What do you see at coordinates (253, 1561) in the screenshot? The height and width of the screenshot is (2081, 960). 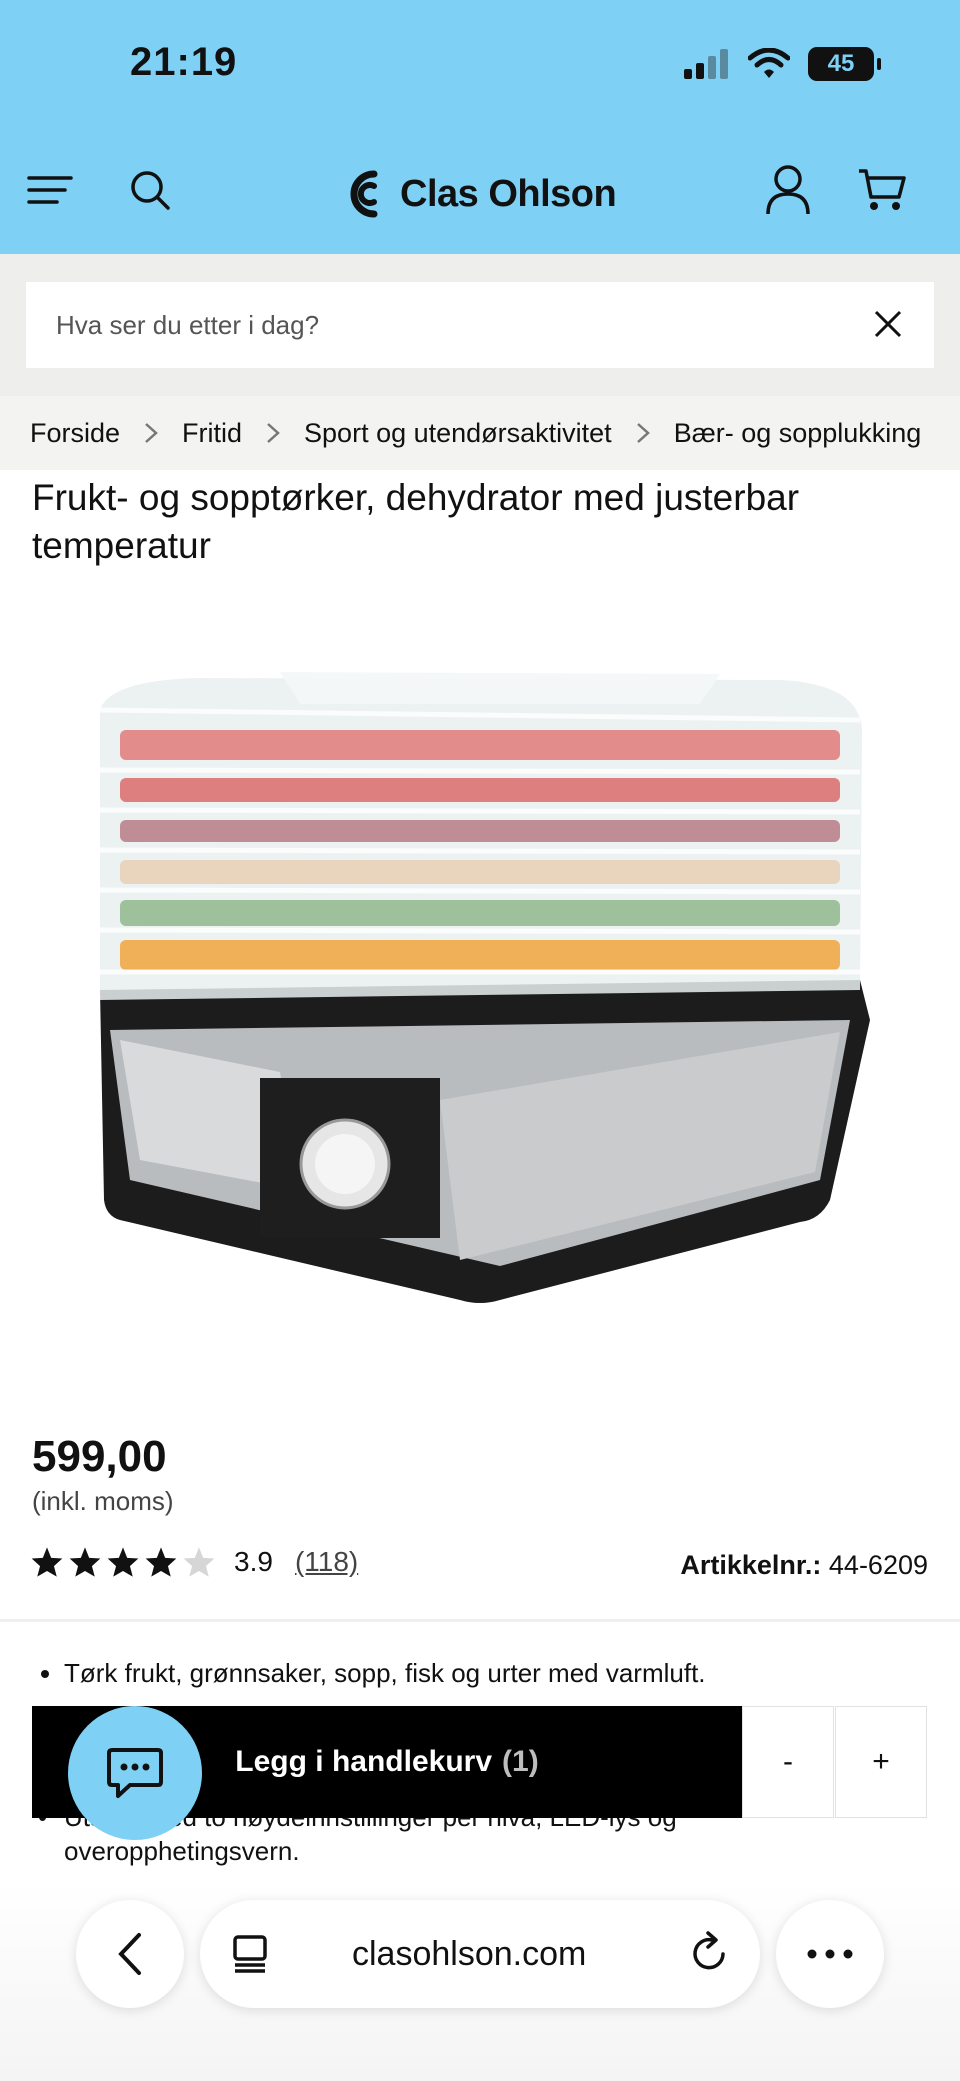 I see `rating-value: 3.9` at bounding box center [253, 1561].